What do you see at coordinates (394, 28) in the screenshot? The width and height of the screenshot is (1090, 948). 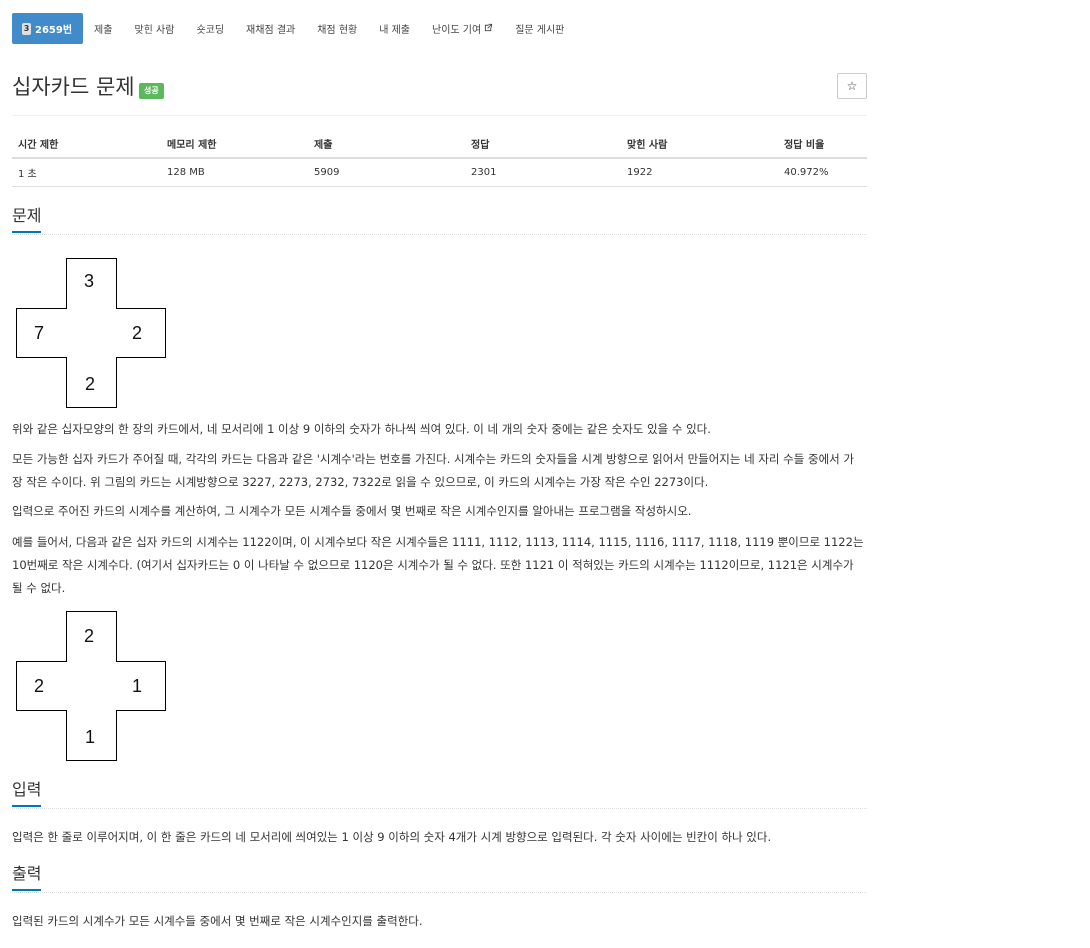 I see `nav-my-submissions: 내 제출` at bounding box center [394, 28].